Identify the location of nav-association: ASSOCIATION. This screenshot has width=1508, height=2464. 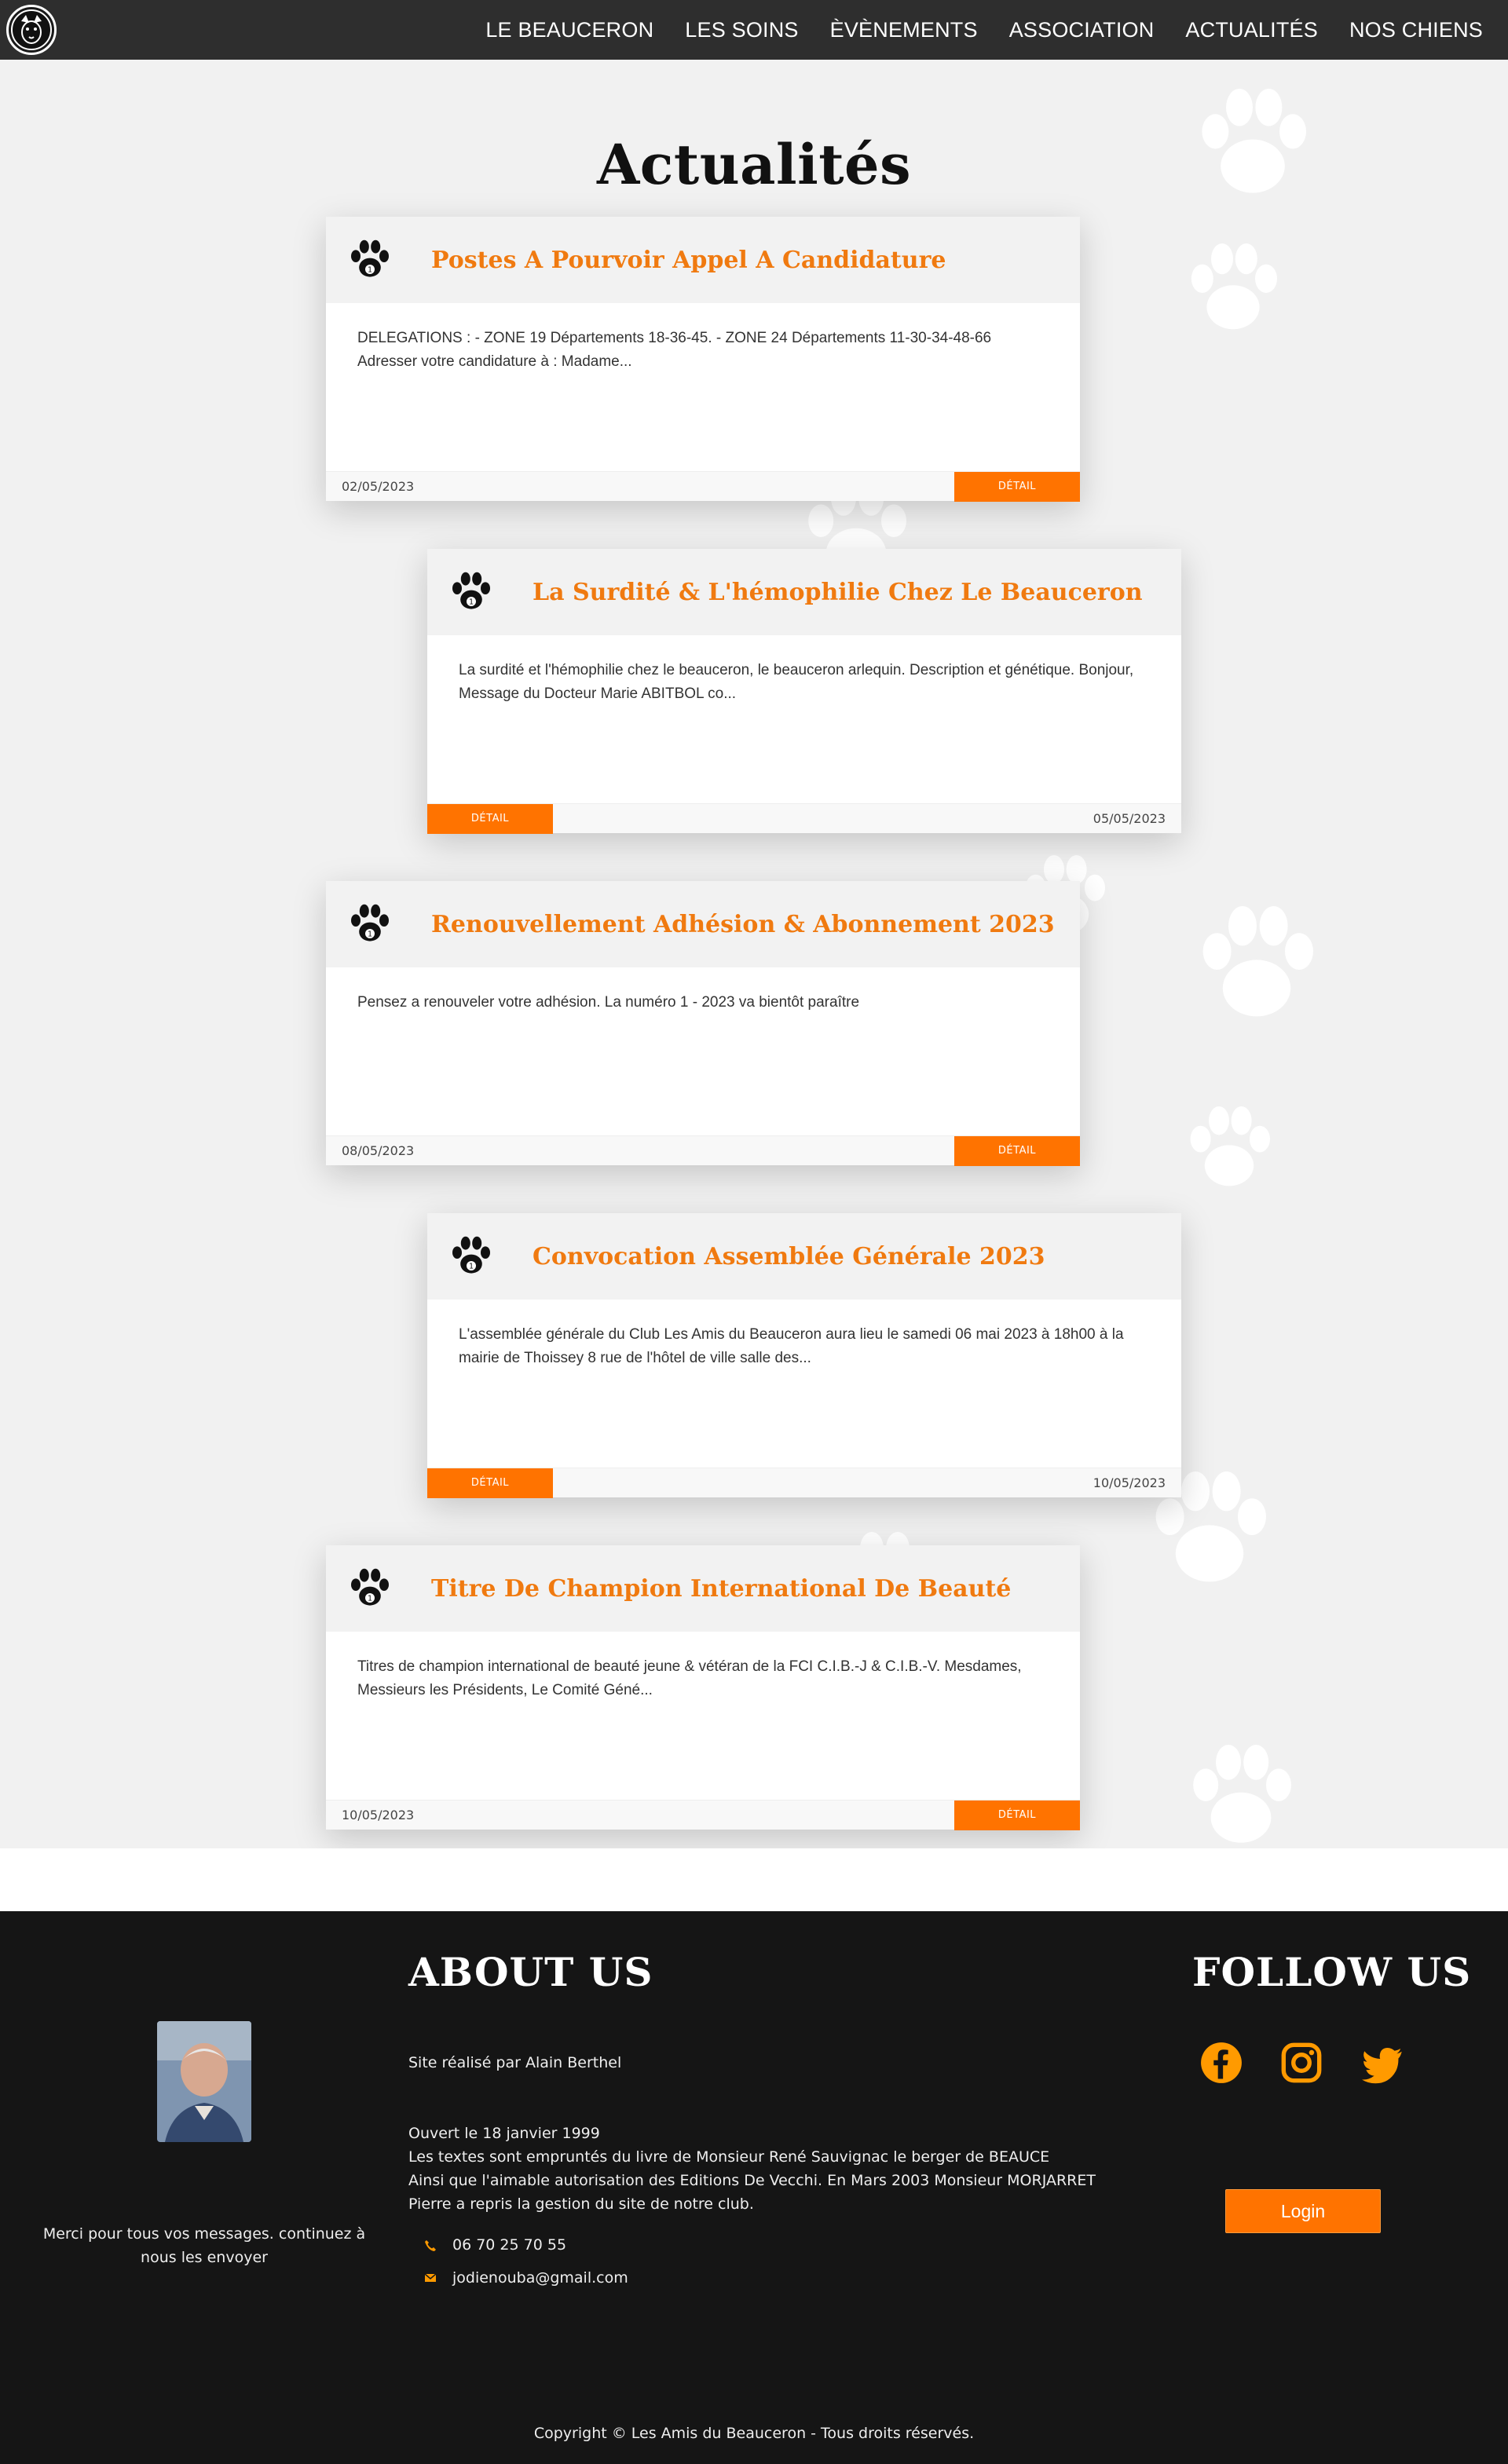
(1082, 30).